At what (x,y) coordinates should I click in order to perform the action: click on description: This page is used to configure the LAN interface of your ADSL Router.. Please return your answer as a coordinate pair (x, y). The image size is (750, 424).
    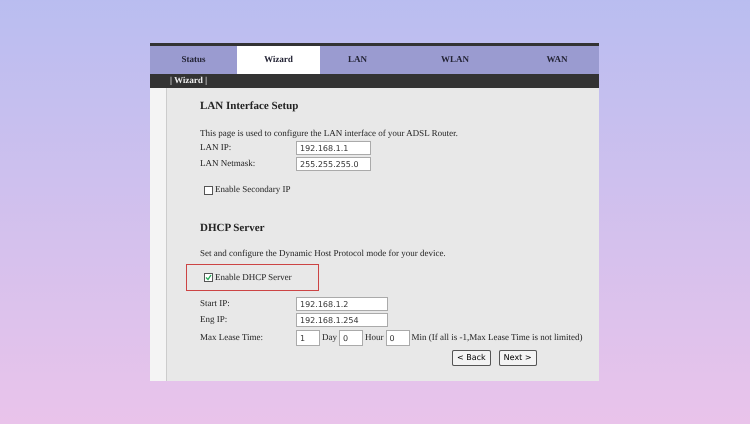
    Looking at the image, I should click on (329, 133).